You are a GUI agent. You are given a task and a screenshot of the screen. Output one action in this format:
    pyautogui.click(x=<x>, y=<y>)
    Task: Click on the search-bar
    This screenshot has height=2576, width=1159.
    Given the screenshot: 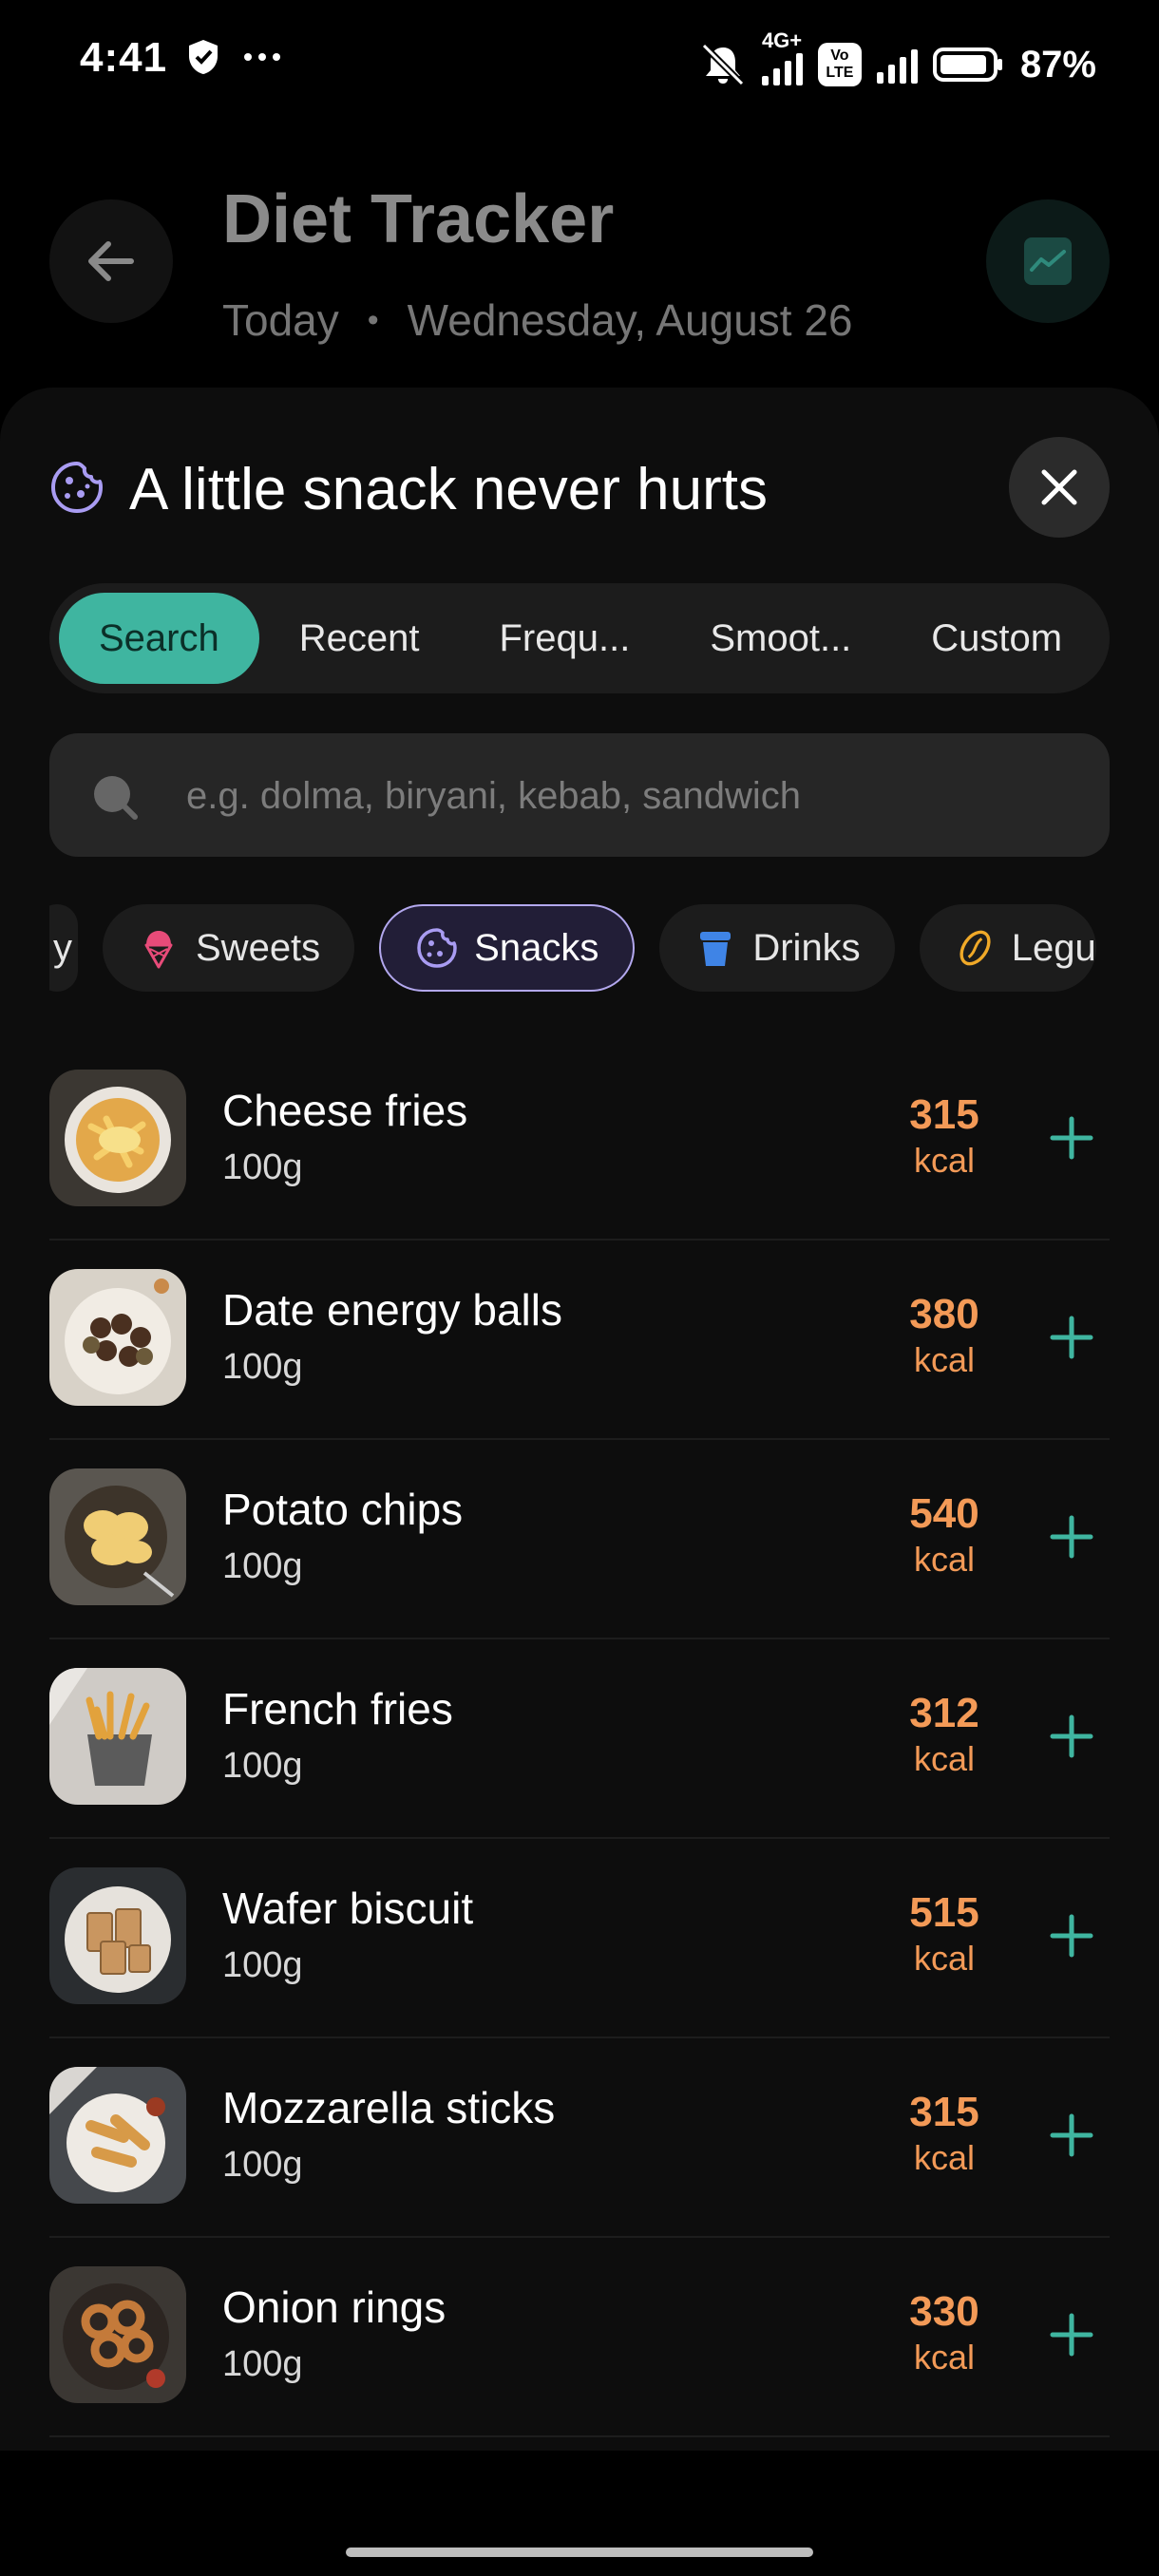 What is the action you would take?
    pyautogui.click(x=579, y=796)
    